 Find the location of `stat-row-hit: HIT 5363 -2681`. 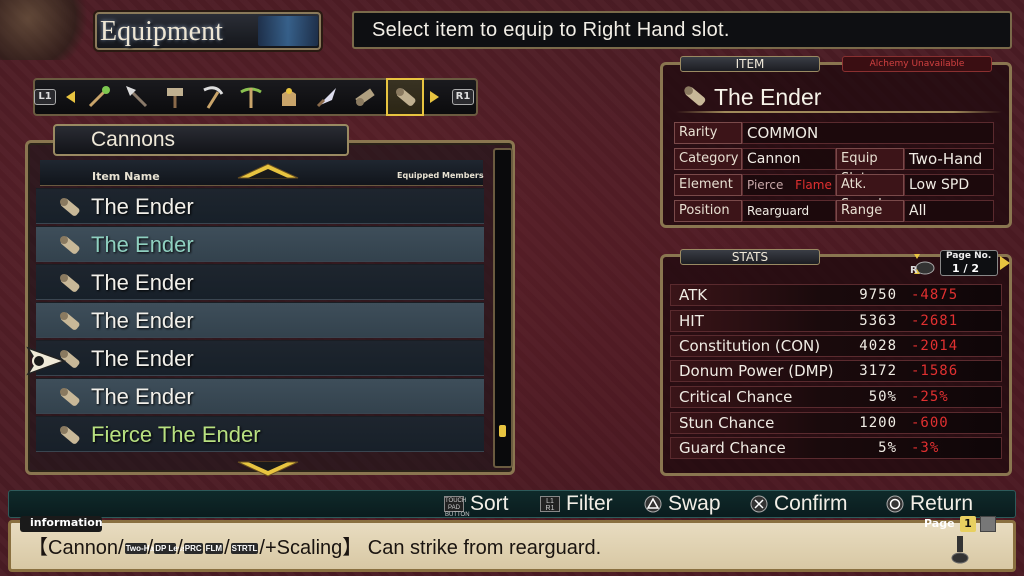

stat-row-hit: HIT 5363 -2681 is located at coordinates (836, 321).